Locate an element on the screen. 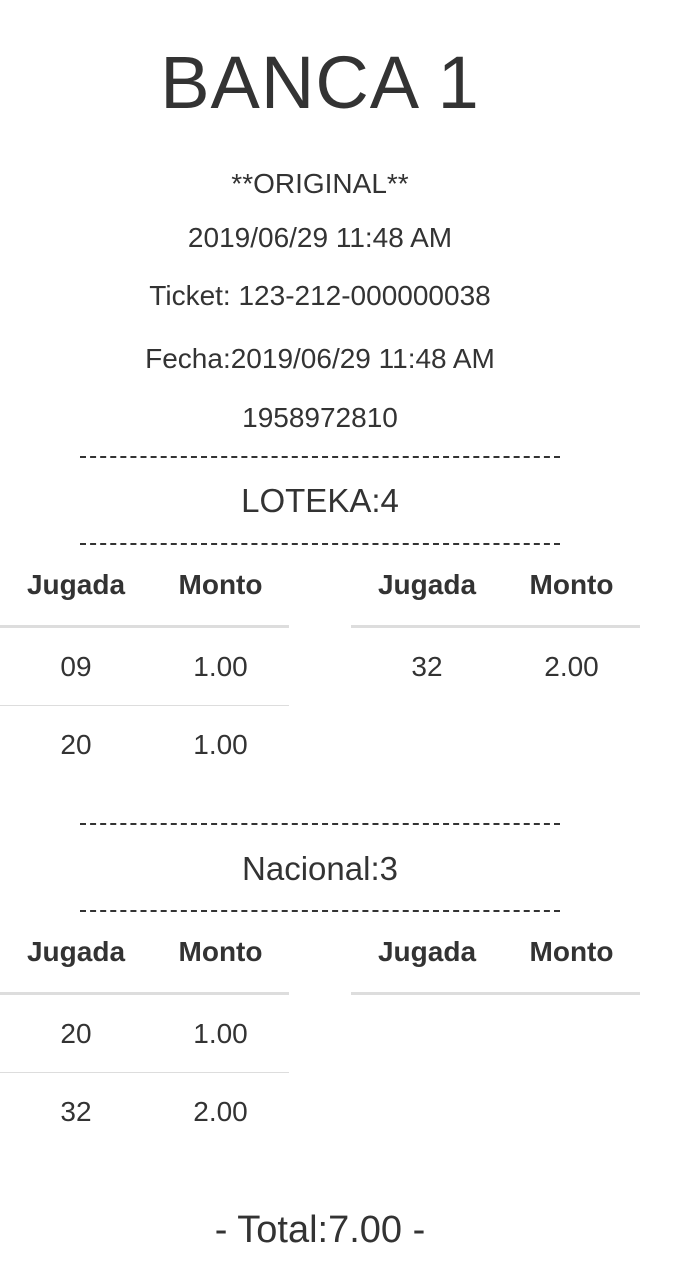  copy-label: **ORIGINAL** is located at coordinates (320, 183).